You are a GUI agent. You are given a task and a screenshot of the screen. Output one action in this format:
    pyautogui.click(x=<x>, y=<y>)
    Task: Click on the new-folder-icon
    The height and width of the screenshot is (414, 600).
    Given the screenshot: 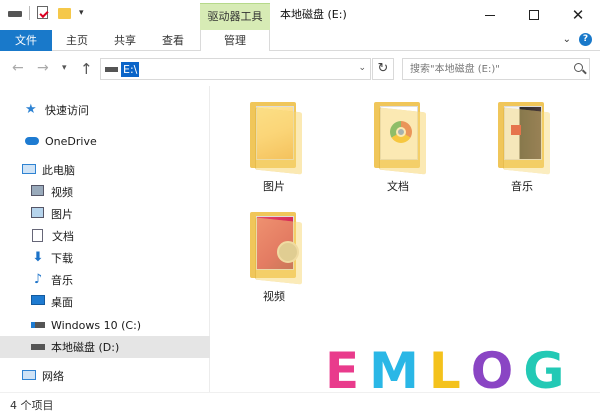 What is the action you would take?
    pyautogui.click(x=65, y=13)
    